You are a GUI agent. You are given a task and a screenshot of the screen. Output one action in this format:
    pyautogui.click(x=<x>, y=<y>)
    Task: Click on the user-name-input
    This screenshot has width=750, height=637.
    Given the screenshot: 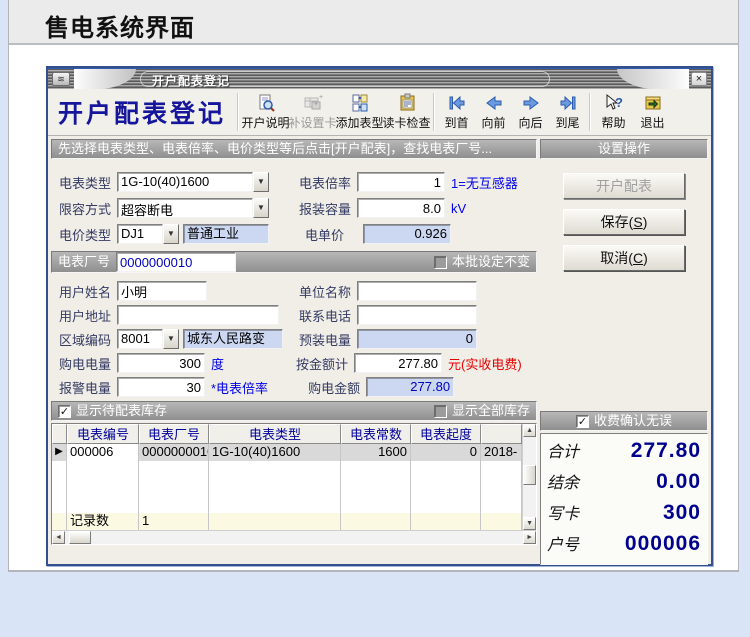 What is the action you would take?
    pyautogui.click(x=162, y=291)
    